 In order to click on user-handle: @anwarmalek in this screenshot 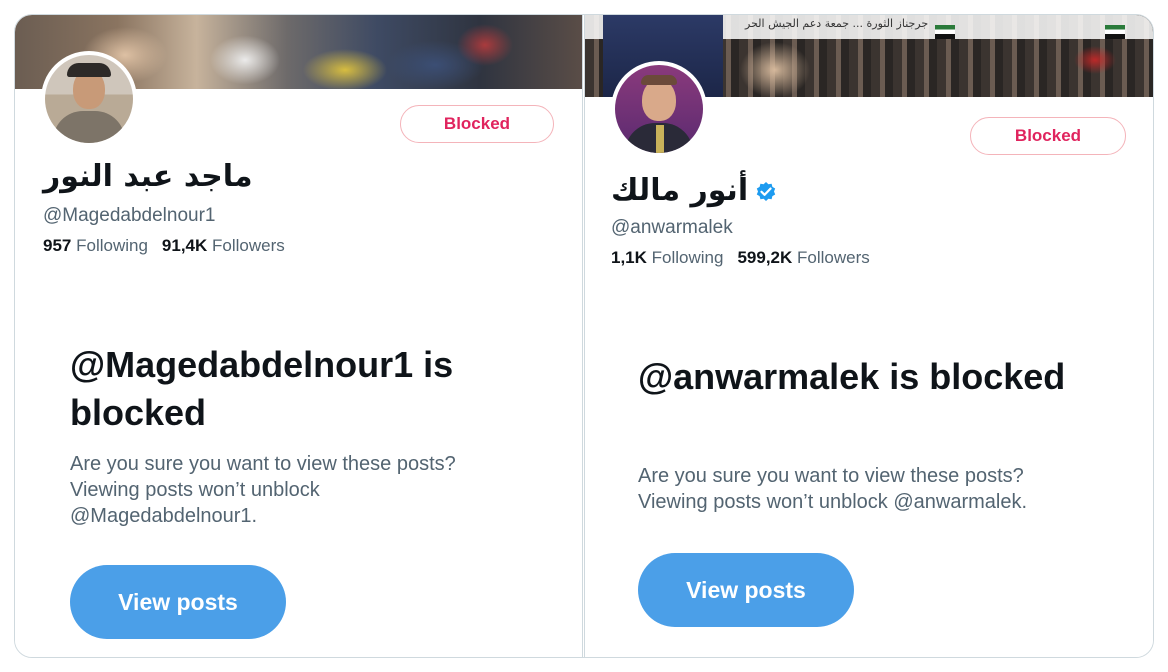, I will do `click(672, 227)`.